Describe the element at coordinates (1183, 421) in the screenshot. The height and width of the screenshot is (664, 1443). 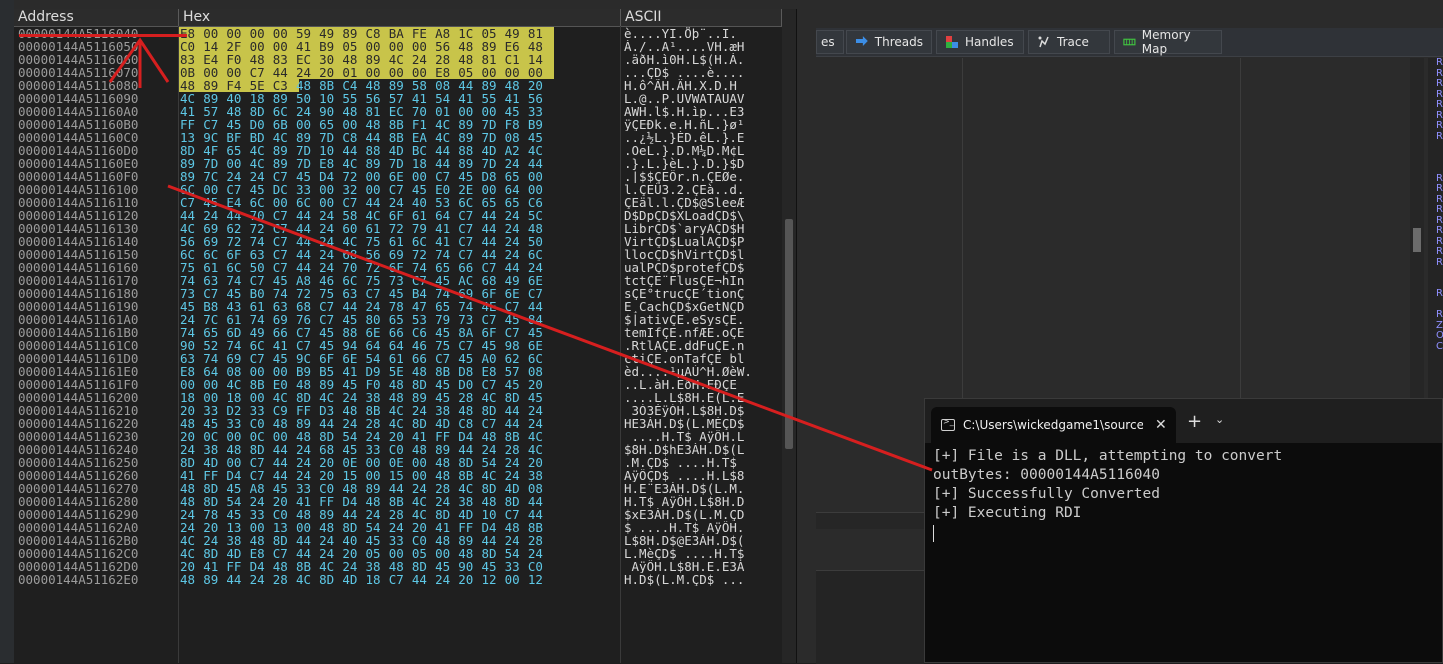
I see `terminal-titlebar: C:\Users\wickedgame1\source ✕ + ⌄` at that location.